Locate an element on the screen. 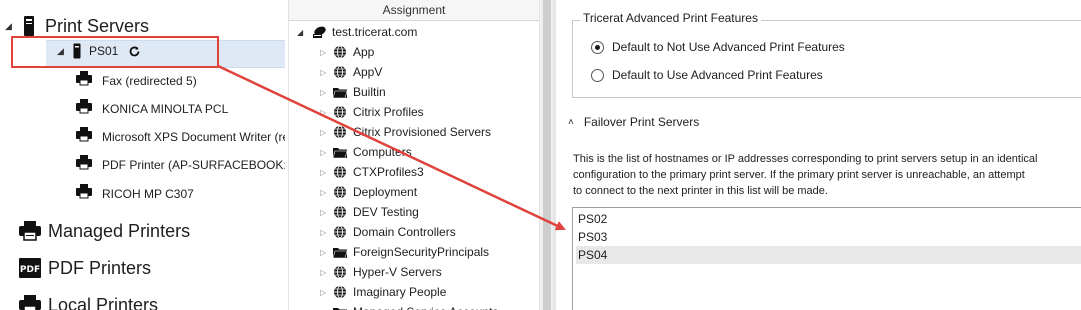  ad-item-label: ForeignSecurityPrincipals is located at coordinates (421, 252).